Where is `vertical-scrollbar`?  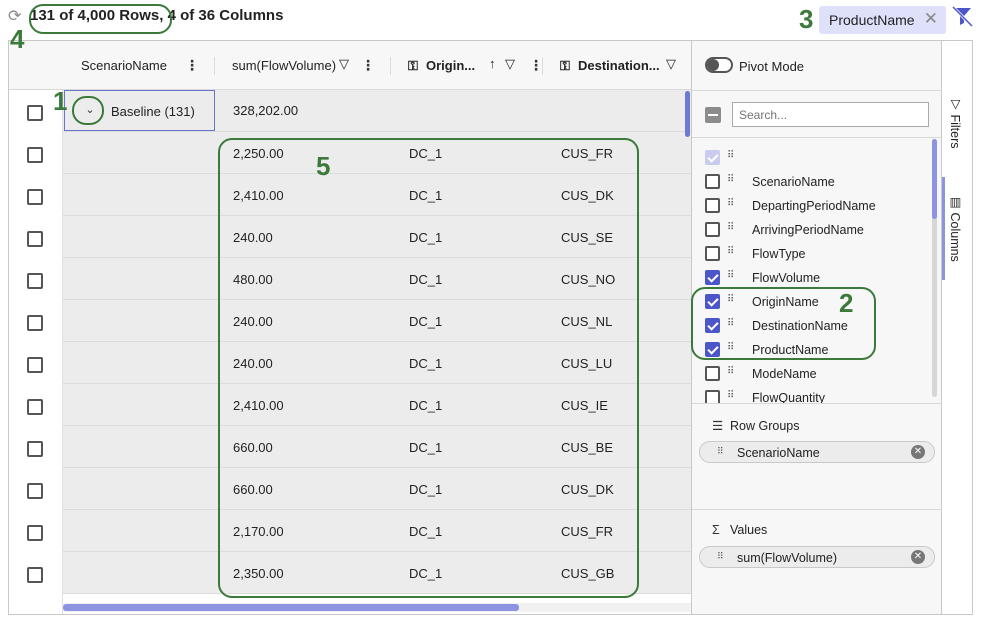
vertical-scrollbar is located at coordinates (687, 114).